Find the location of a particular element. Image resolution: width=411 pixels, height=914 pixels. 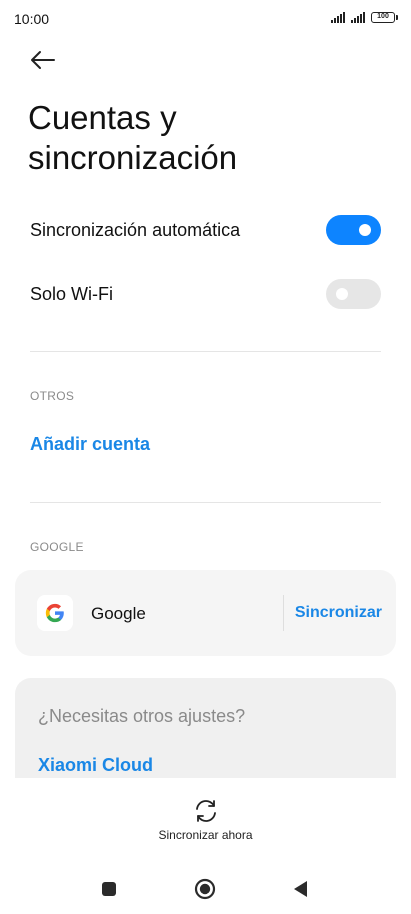

sync-button: Sincronizar is located at coordinates (338, 613).